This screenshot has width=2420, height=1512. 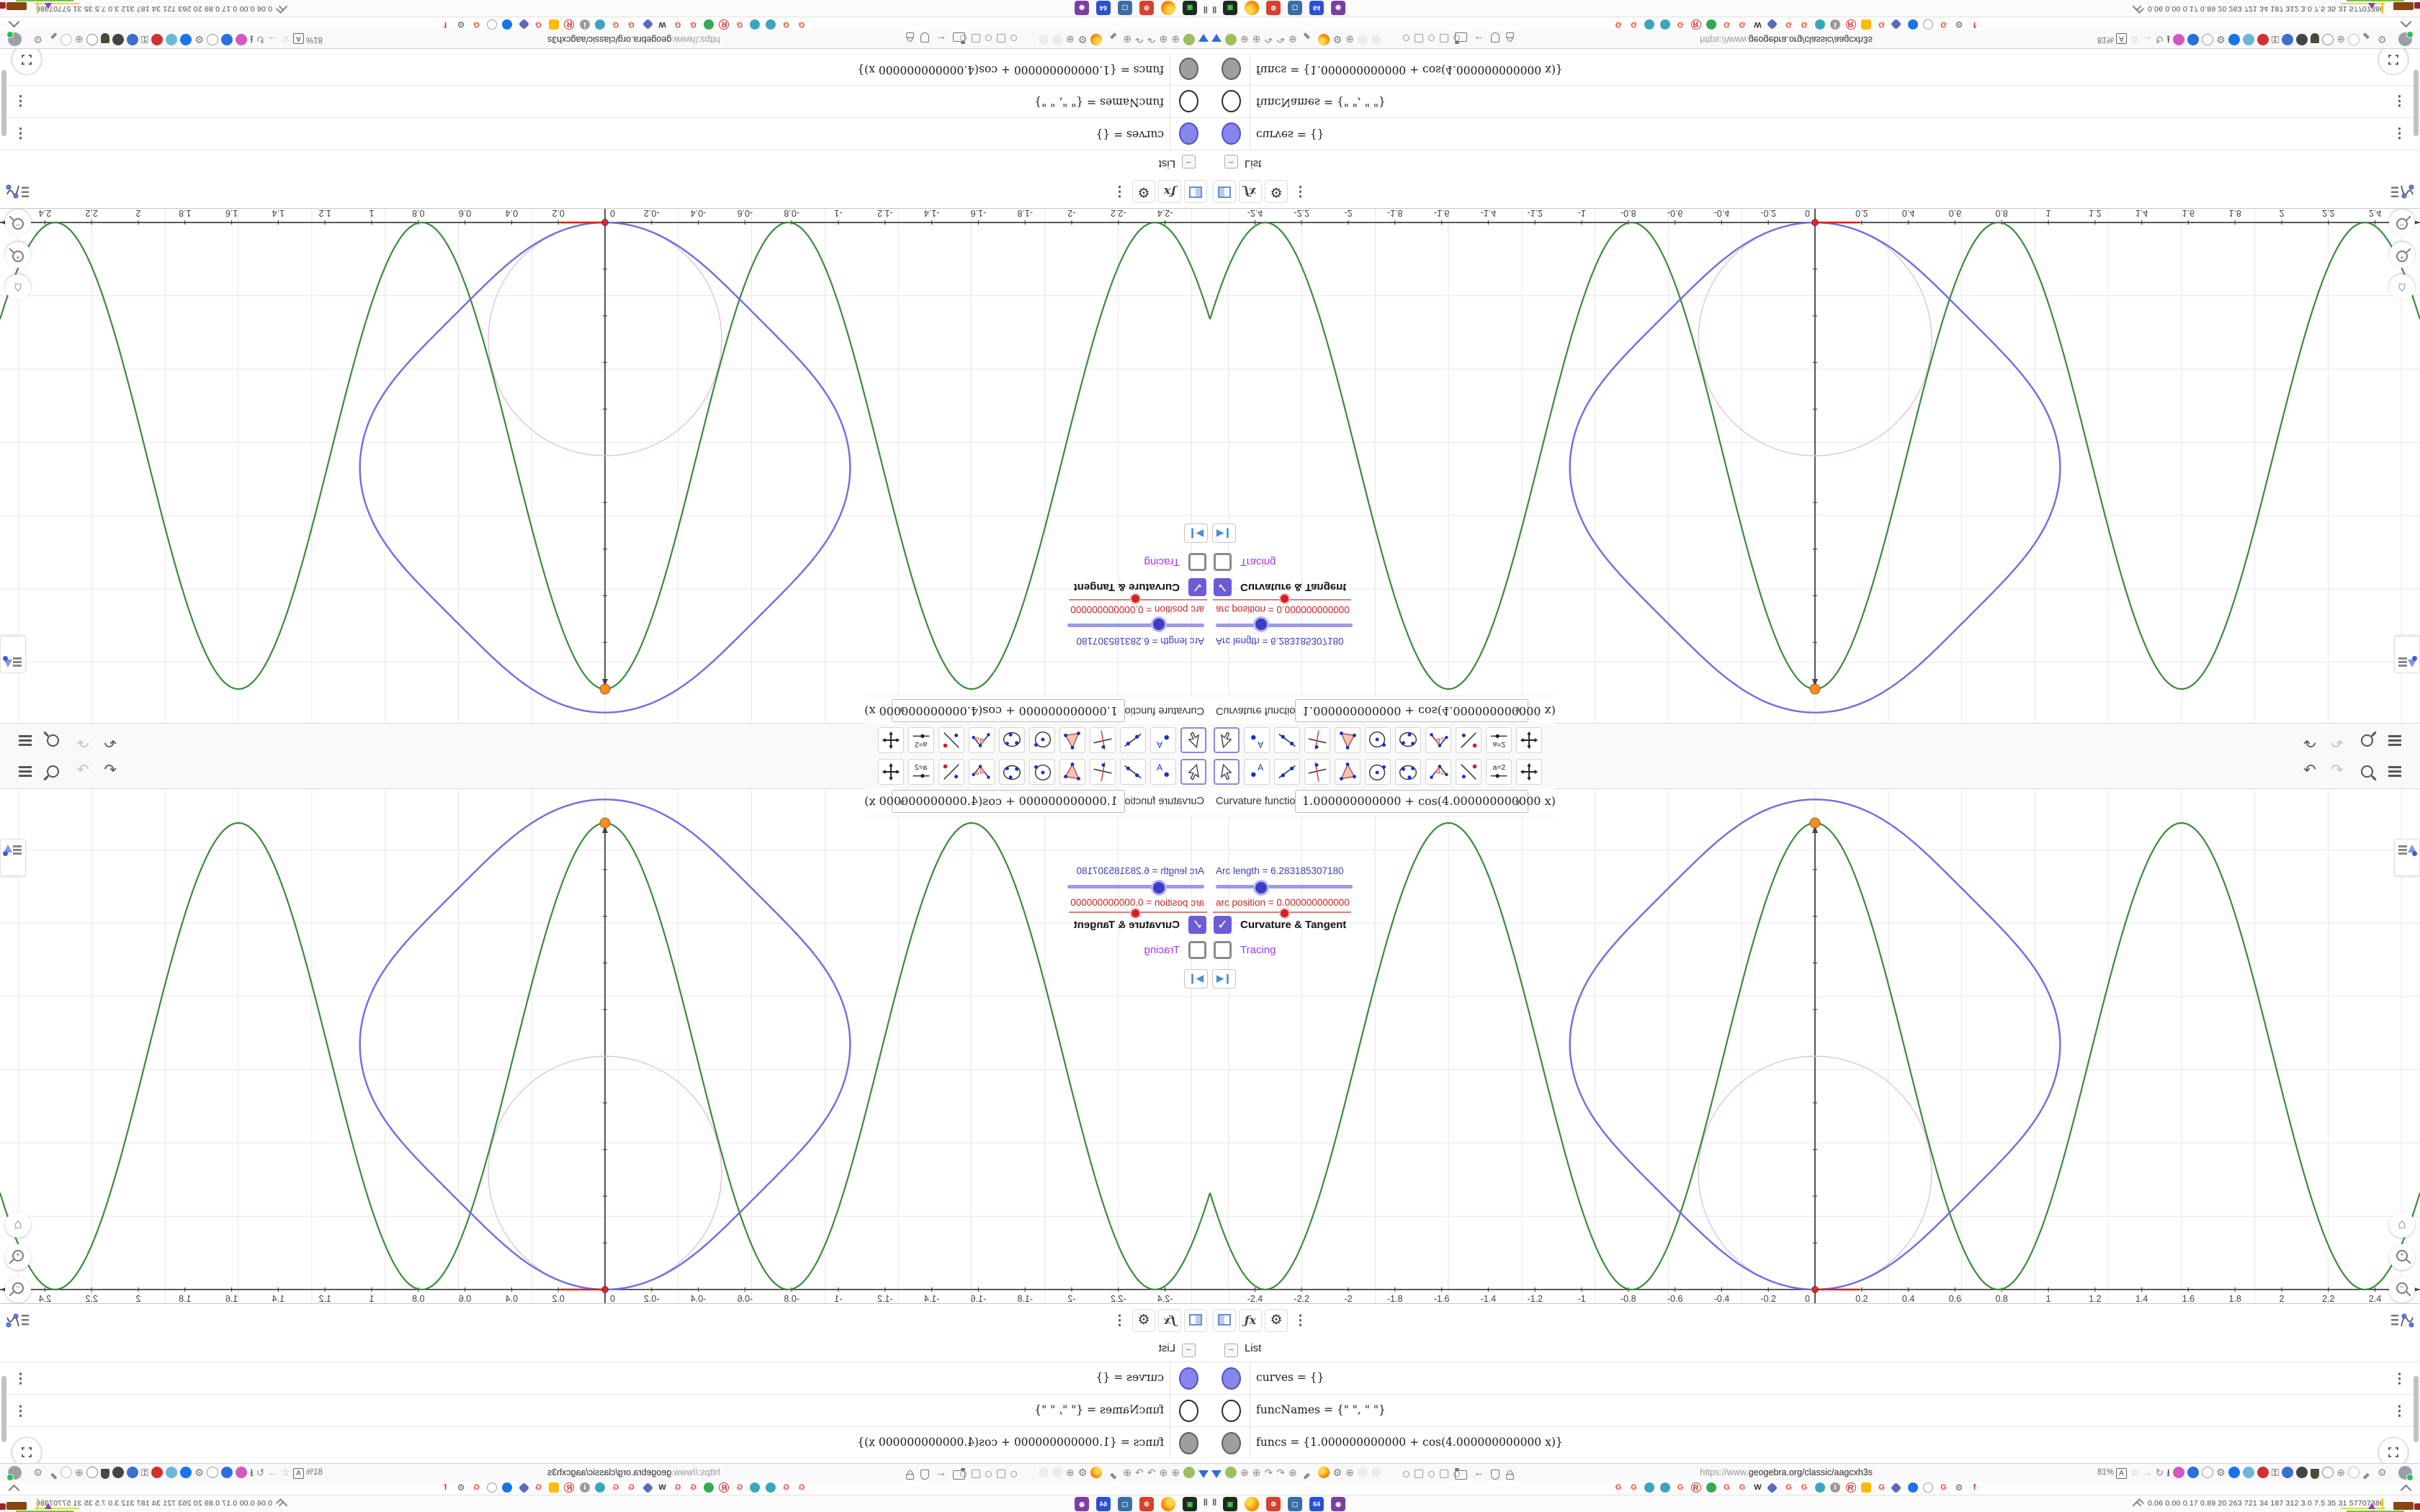 I want to click on pause-icon: ‖, so click(x=1214, y=9).